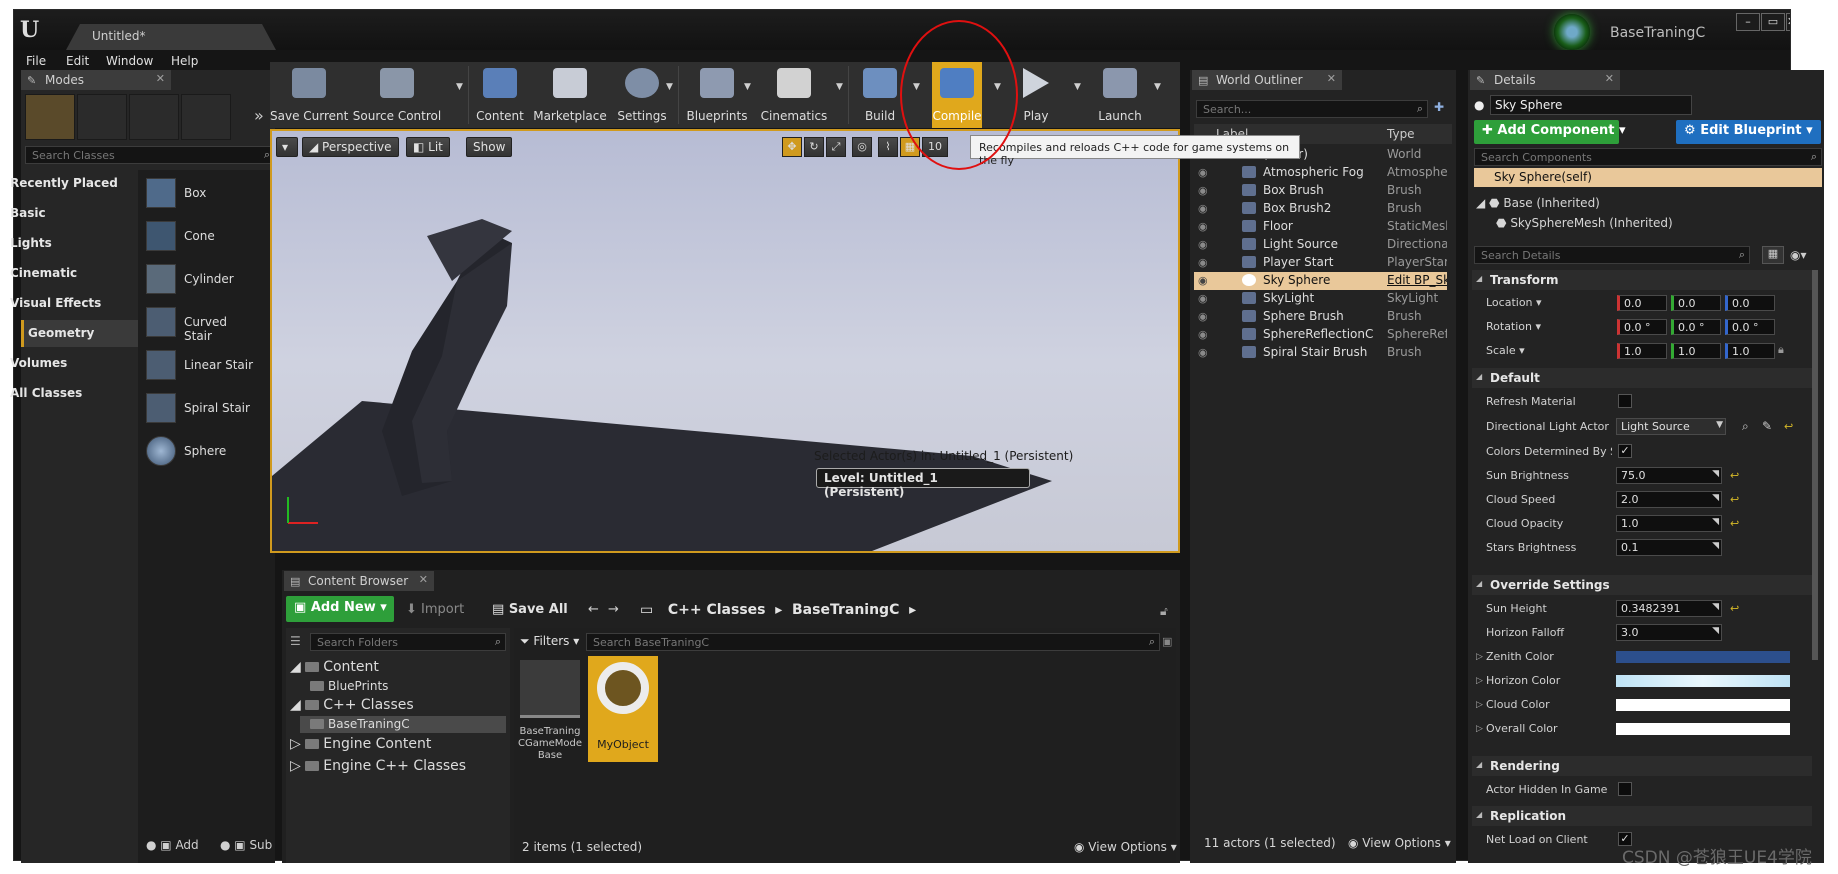  Describe the element at coordinates (66, 243) in the screenshot. I see `category-lights: Lights` at that location.